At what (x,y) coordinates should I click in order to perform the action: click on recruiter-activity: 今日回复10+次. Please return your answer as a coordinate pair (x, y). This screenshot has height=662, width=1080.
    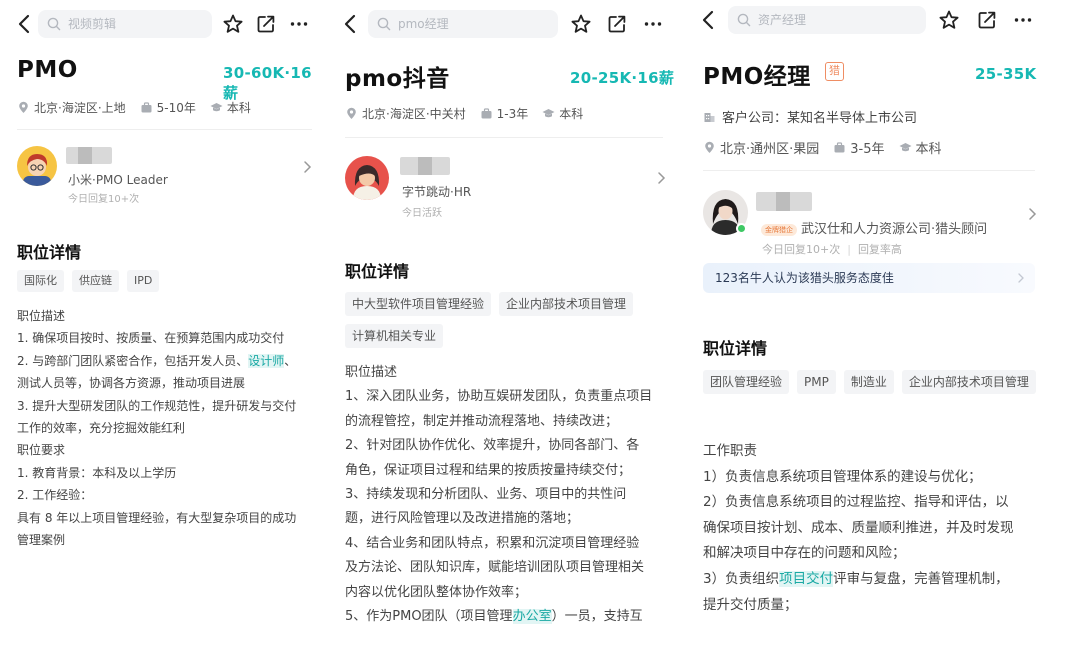
    Looking at the image, I should click on (104, 199).